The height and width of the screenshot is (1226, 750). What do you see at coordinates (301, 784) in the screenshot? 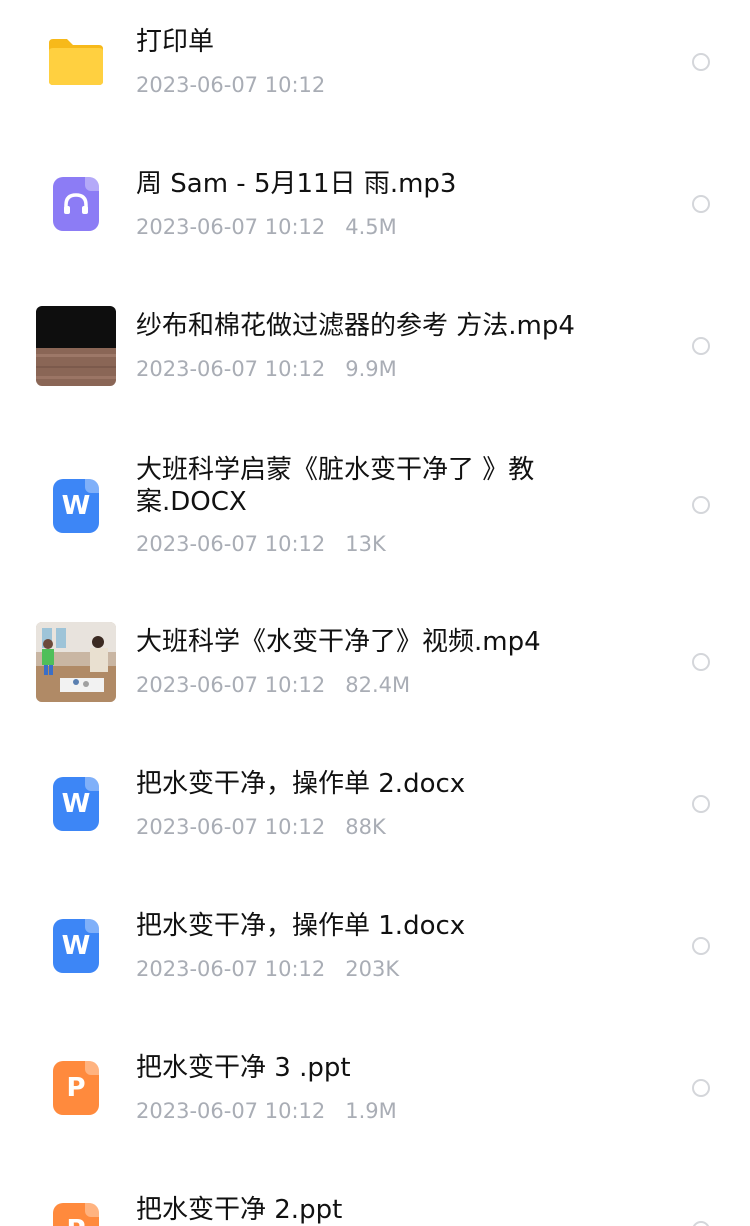
I see `file-name: 把水变干净，操作单 2.docx` at bounding box center [301, 784].